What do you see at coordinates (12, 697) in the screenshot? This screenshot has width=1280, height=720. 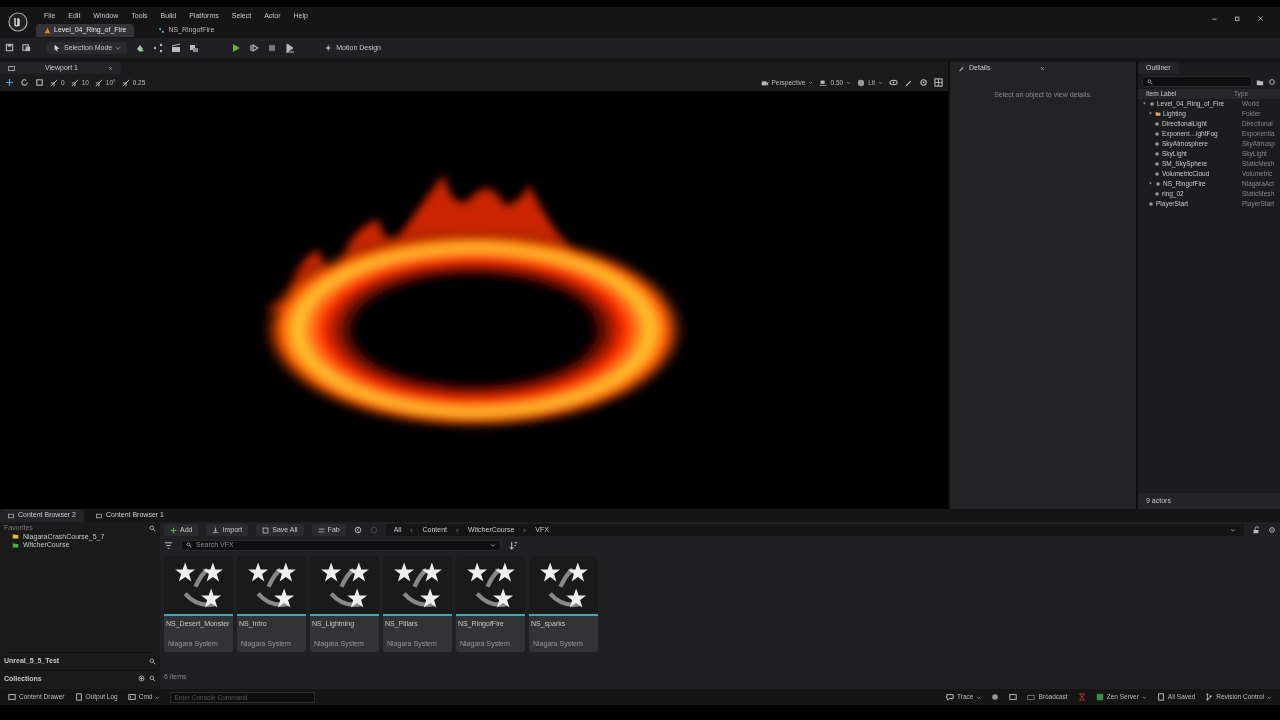 I see `drawer-icon` at bounding box center [12, 697].